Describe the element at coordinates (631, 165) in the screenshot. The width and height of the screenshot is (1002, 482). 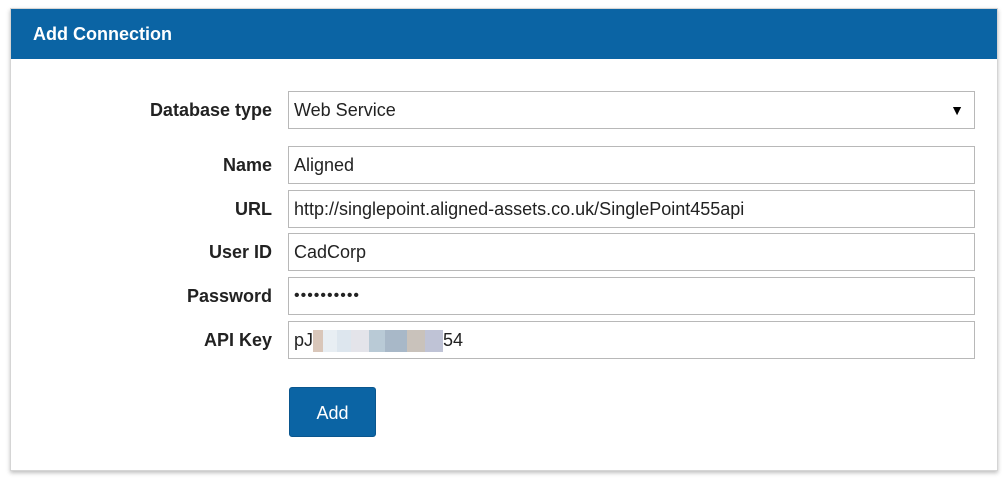
I see `name-input: Aligned` at that location.